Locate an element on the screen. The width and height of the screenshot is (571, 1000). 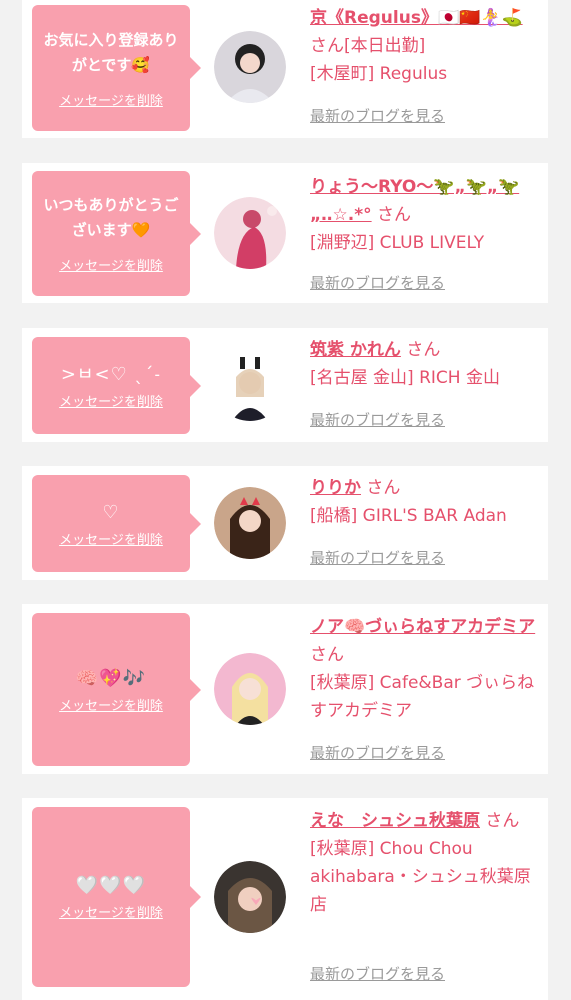
message-bubble: いつもありがとうございます🧡 メッセージを削除 is located at coordinates (116, 233).